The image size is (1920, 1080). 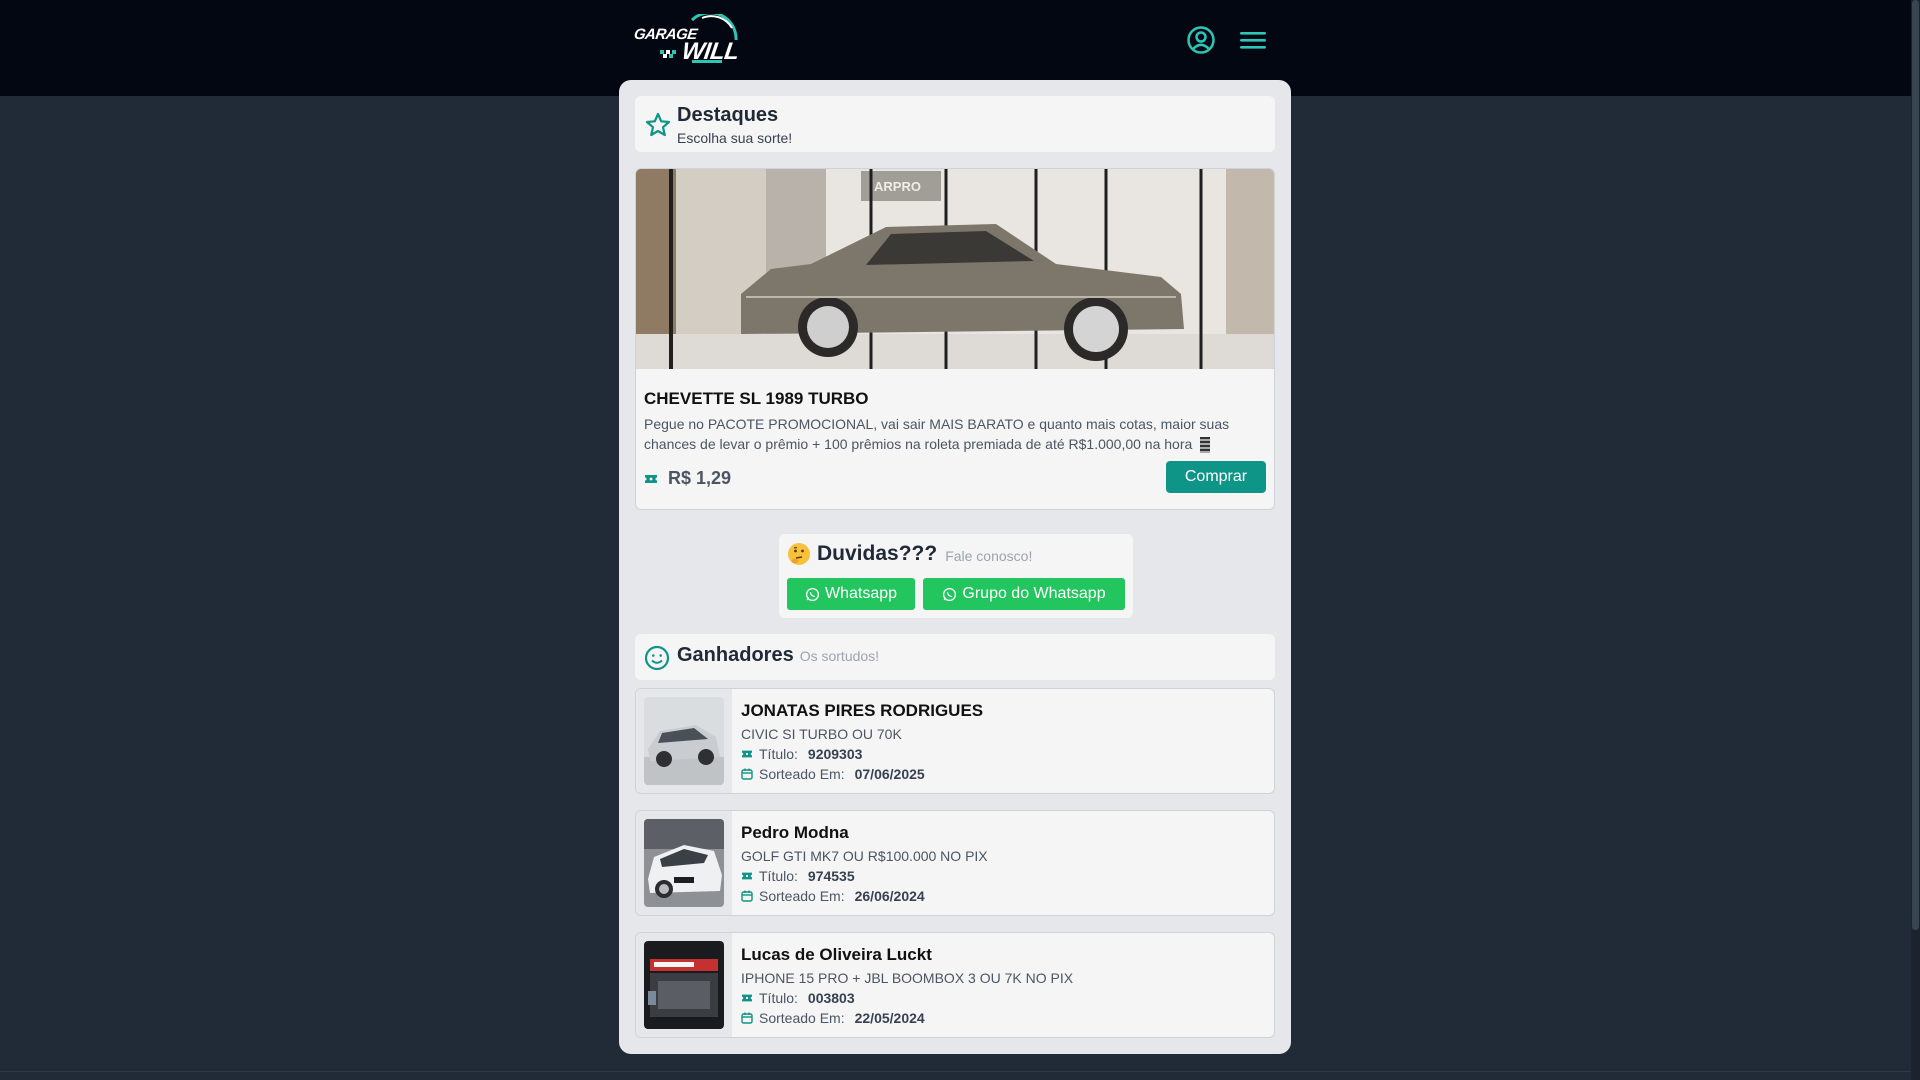 I want to click on featured-car-image: ARPRO, so click(x=955, y=269).